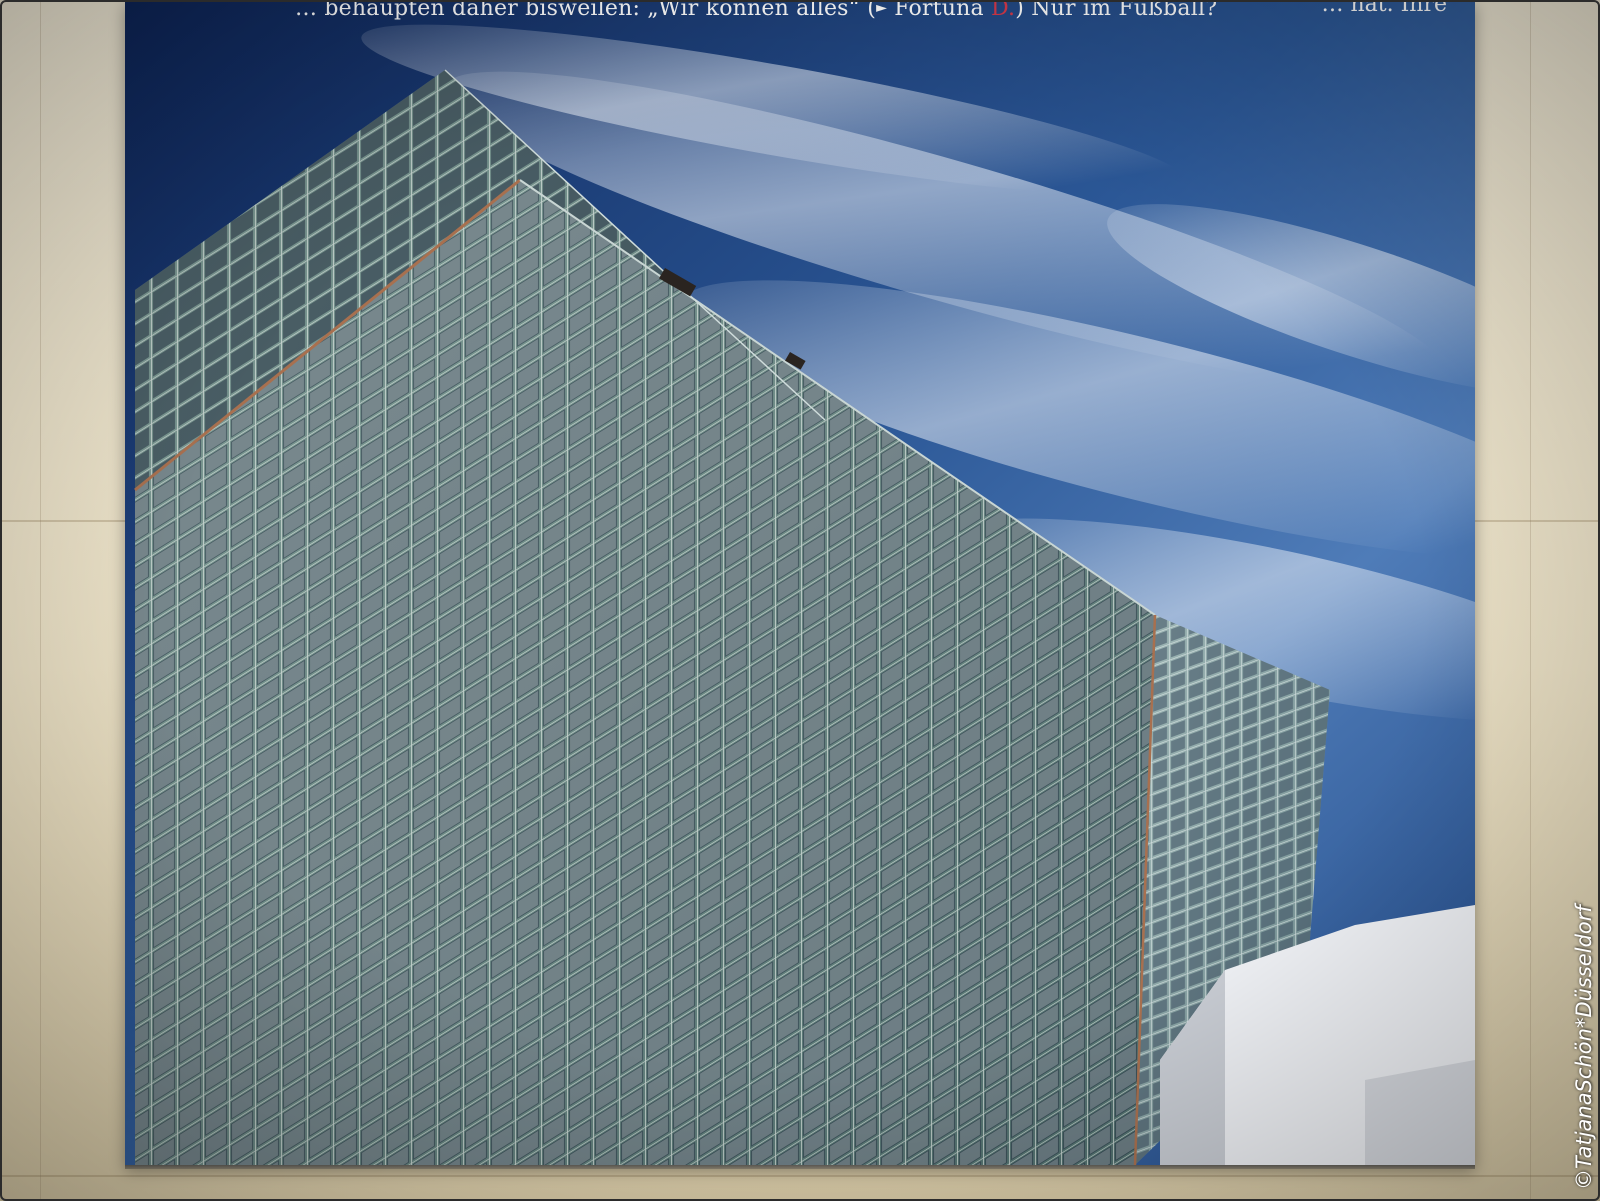  What do you see at coordinates (1584, 1047) in the screenshot?
I see `copyright-watermark: ©TatjanaSchön*Düsseldorf` at bounding box center [1584, 1047].